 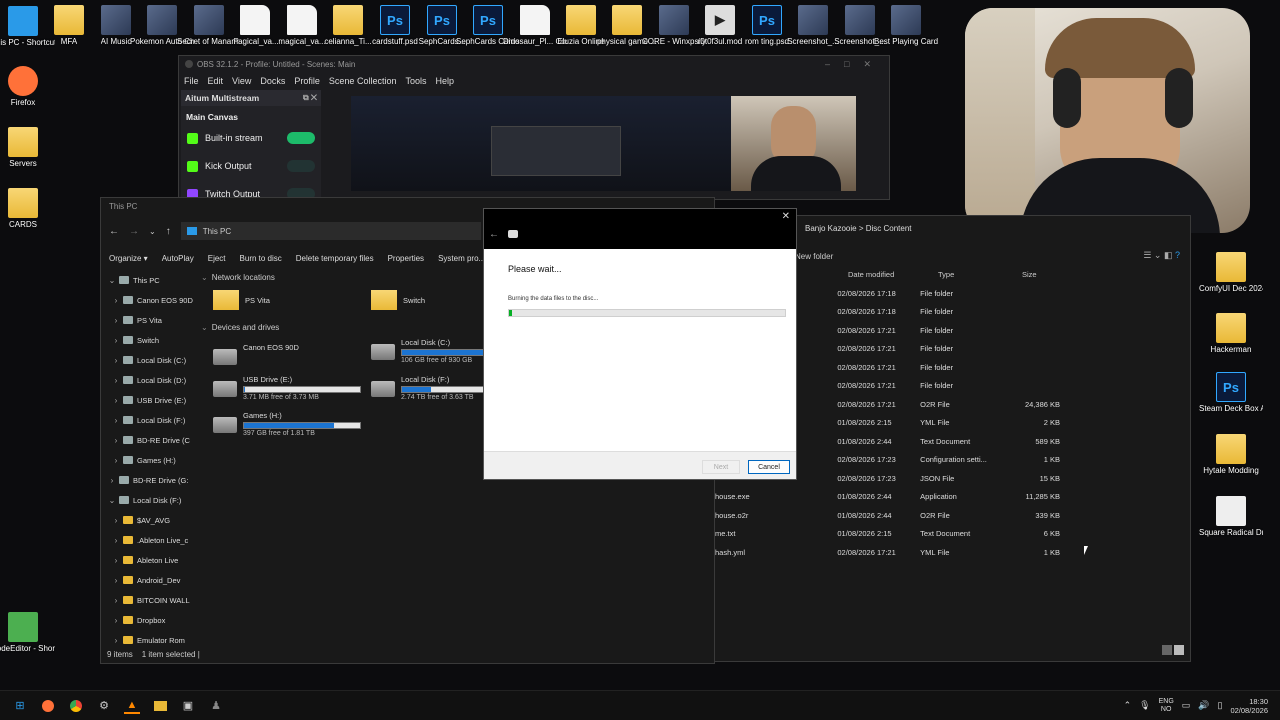 I want to click on desktop-icon-cards: CARDS, so click(x=27, y=208).